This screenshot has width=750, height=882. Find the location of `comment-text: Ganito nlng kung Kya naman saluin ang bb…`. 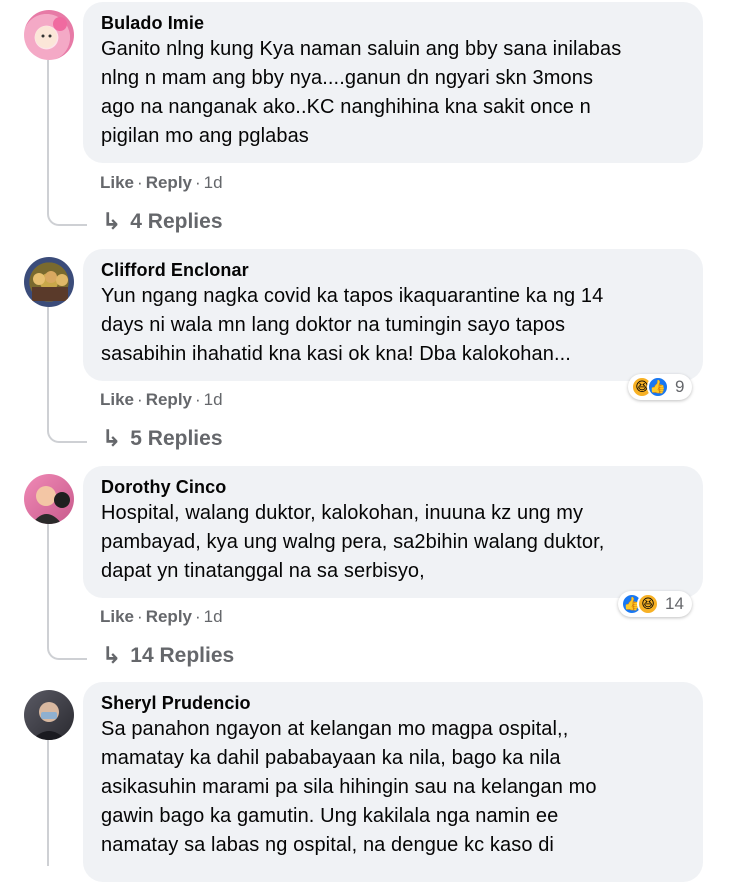

comment-text: Ganito nlng kung Kya naman saluin ang bb… is located at coordinates (361, 92).